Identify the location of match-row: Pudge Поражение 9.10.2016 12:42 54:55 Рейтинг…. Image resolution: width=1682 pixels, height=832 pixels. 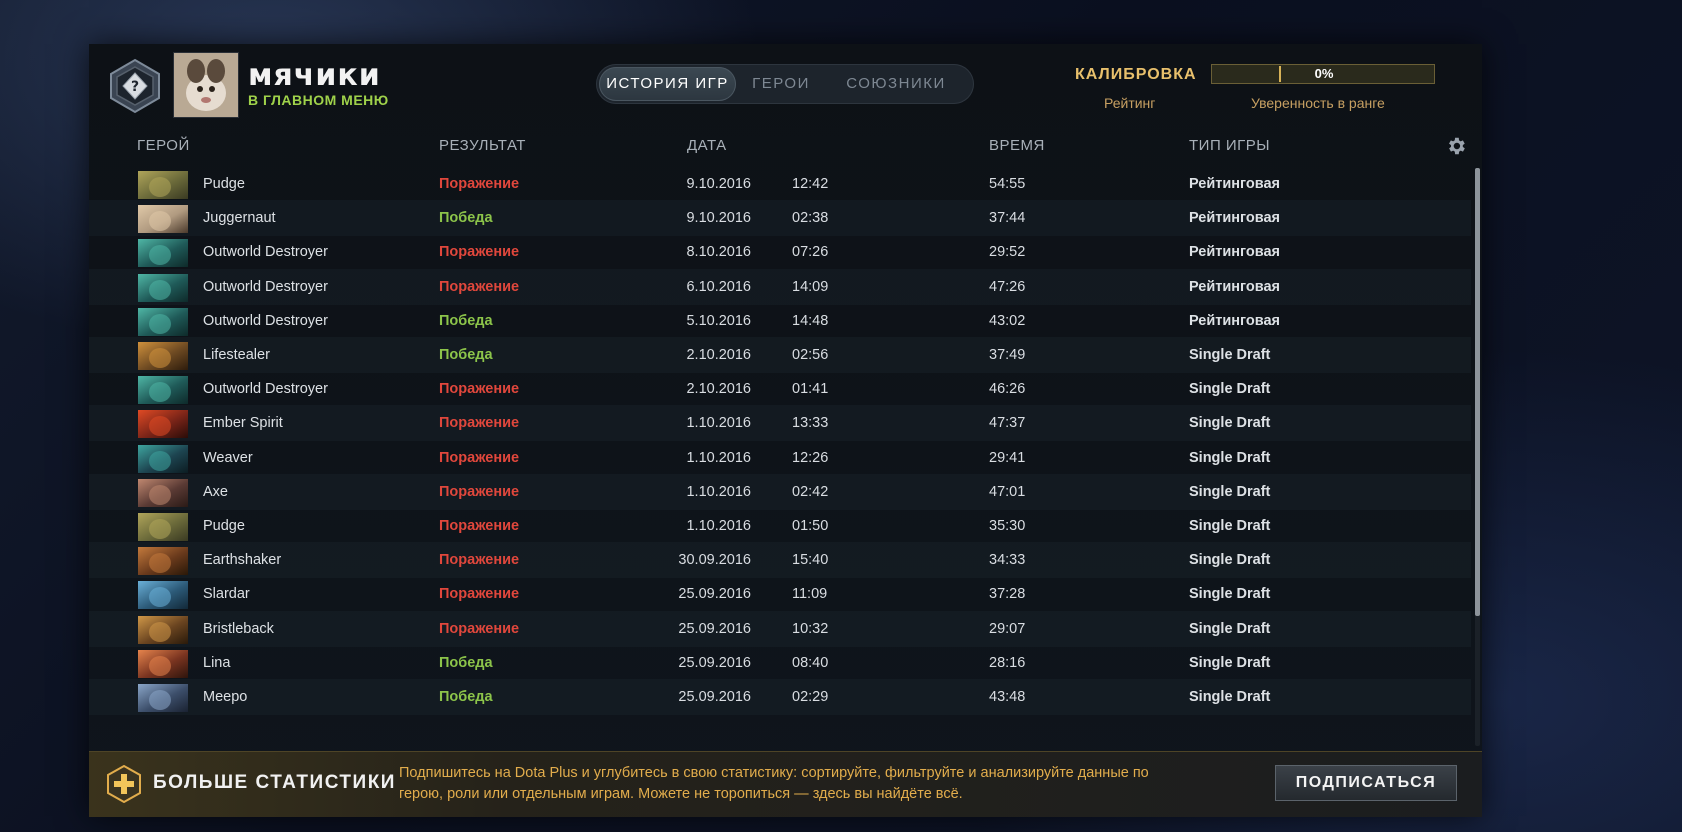
(780, 184).